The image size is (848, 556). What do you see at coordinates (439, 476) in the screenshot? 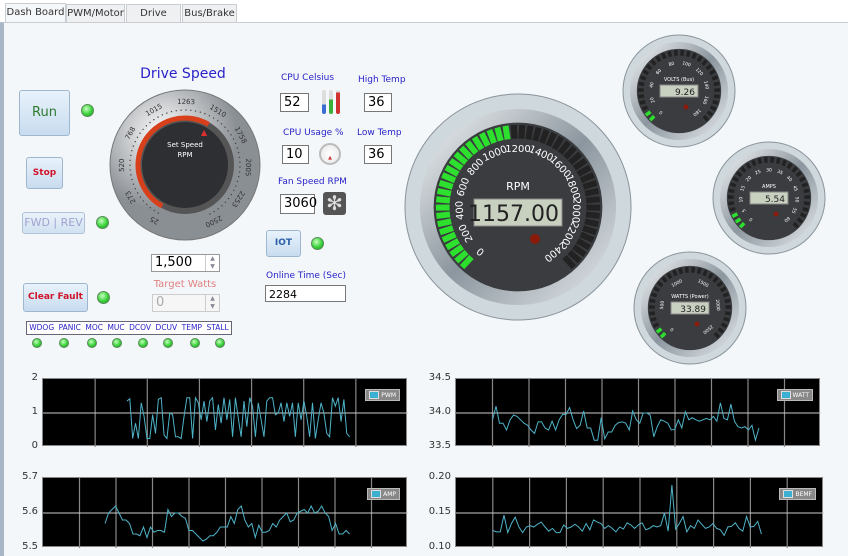
I see `y-tick-label: 0.20` at bounding box center [439, 476].